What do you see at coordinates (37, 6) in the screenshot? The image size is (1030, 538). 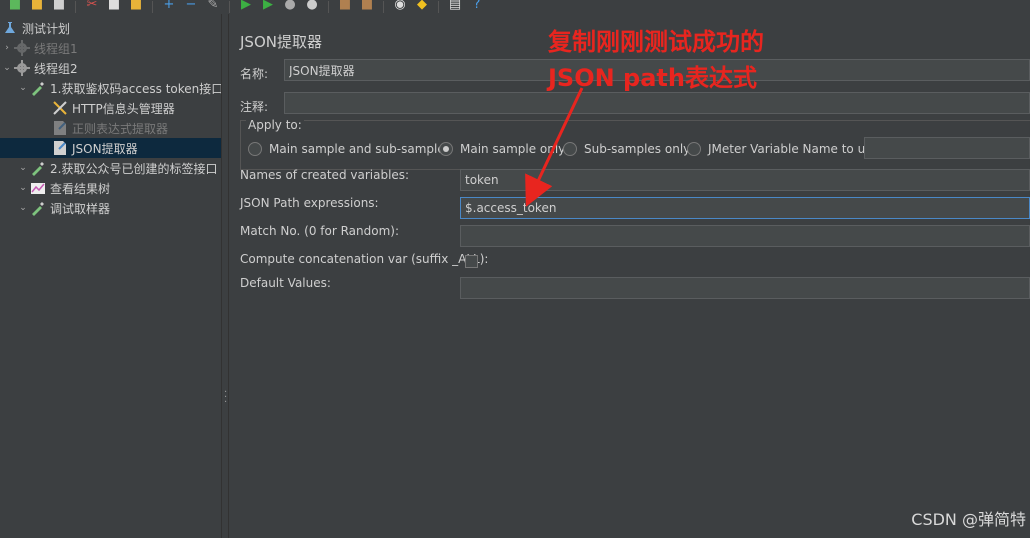 I see `templates-icon: ■` at bounding box center [37, 6].